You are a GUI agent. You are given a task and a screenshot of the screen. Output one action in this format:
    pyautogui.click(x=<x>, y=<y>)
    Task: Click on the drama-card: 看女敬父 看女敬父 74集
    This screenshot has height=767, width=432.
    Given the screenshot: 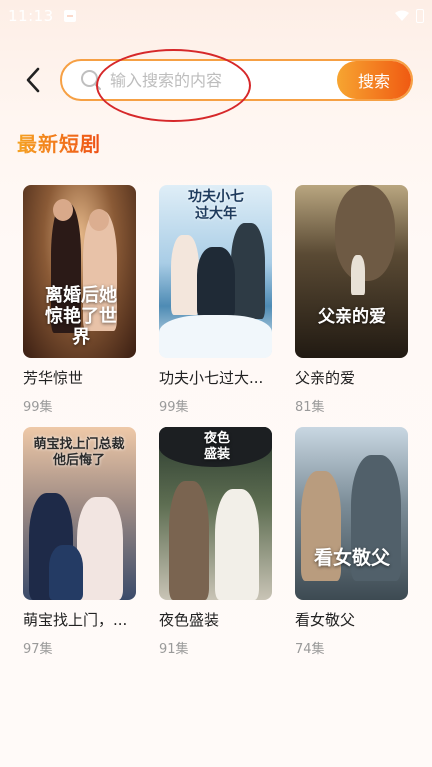 What is the action you would take?
    pyautogui.click(x=351, y=542)
    